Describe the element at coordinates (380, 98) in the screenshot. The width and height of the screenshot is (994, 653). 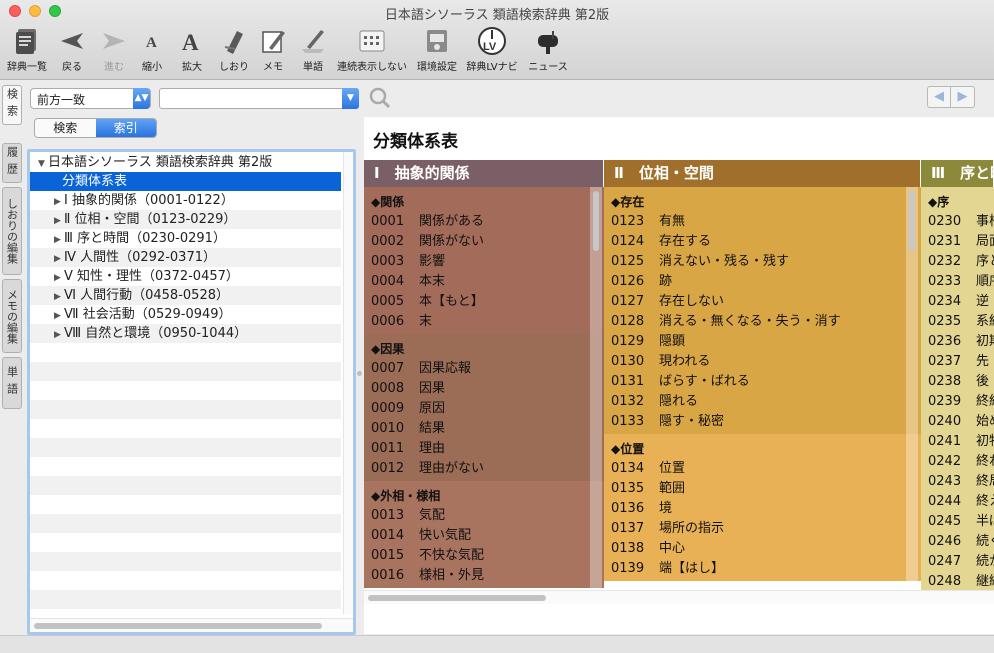
I see `search-icon` at that location.